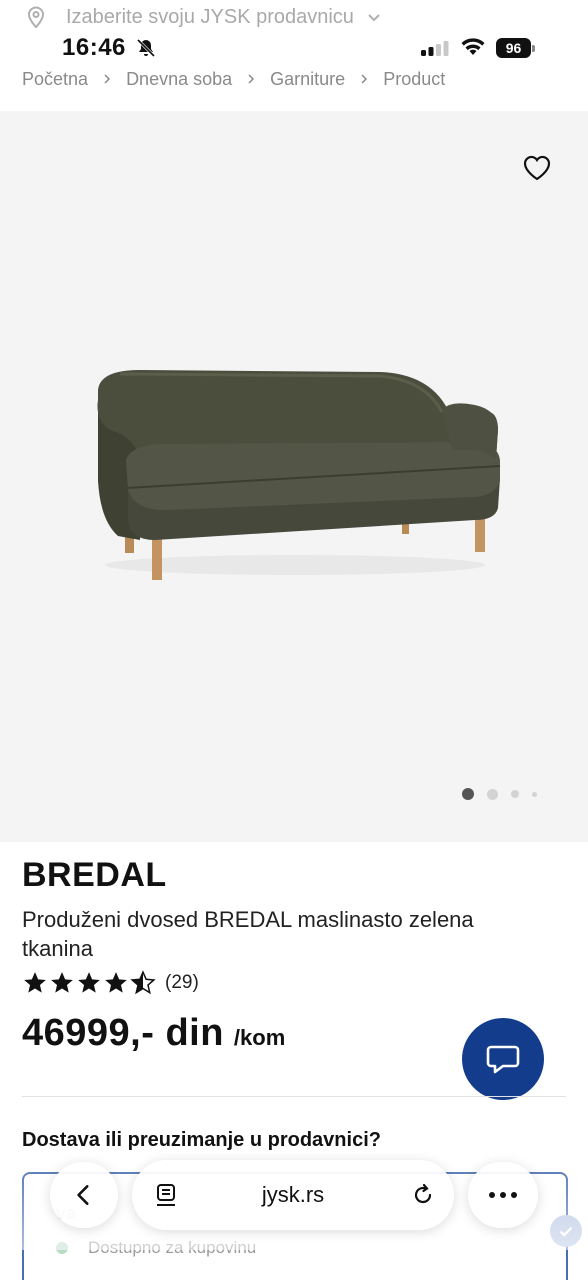 The width and height of the screenshot is (588, 1280). What do you see at coordinates (307, 79) in the screenshot?
I see `breadcrumb-sofa-sets: Garniture` at bounding box center [307, 79].